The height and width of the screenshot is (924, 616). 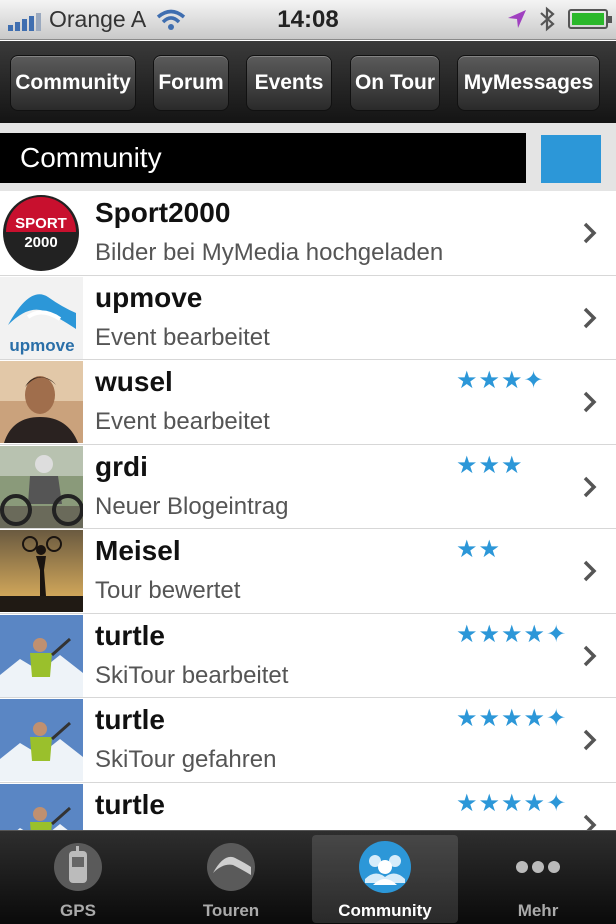 I want to click on tab-events: Events, so click(x=289, y=83).